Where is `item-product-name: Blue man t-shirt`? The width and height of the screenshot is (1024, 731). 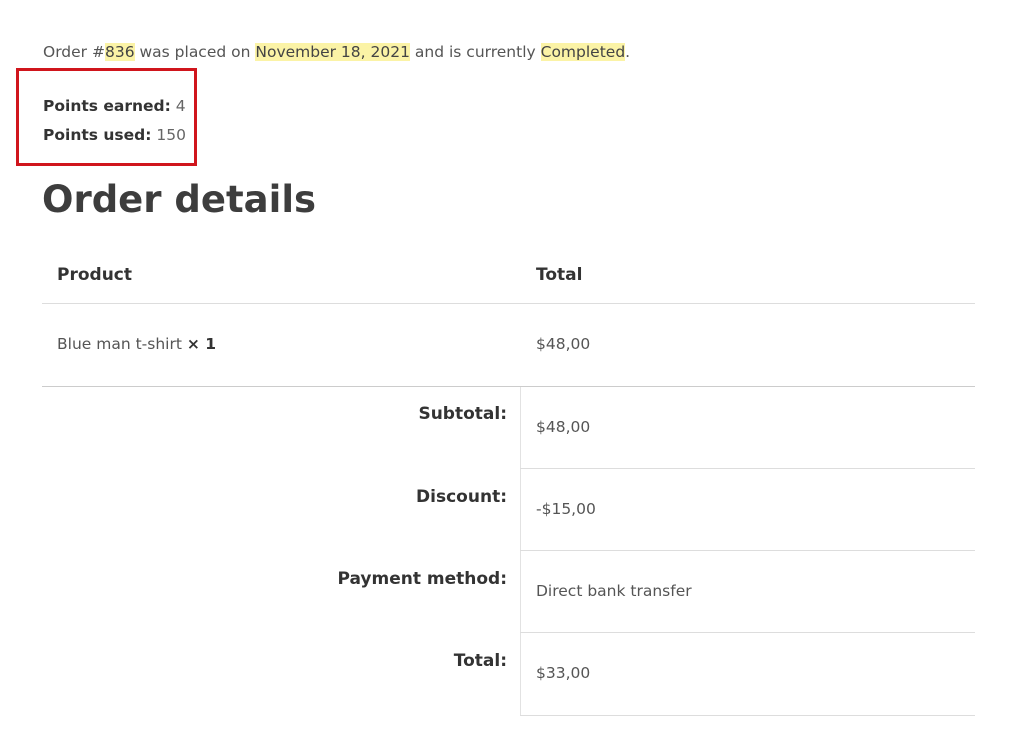
item-product-name: Blue man t-shirt is located at coordinates (119, 344).